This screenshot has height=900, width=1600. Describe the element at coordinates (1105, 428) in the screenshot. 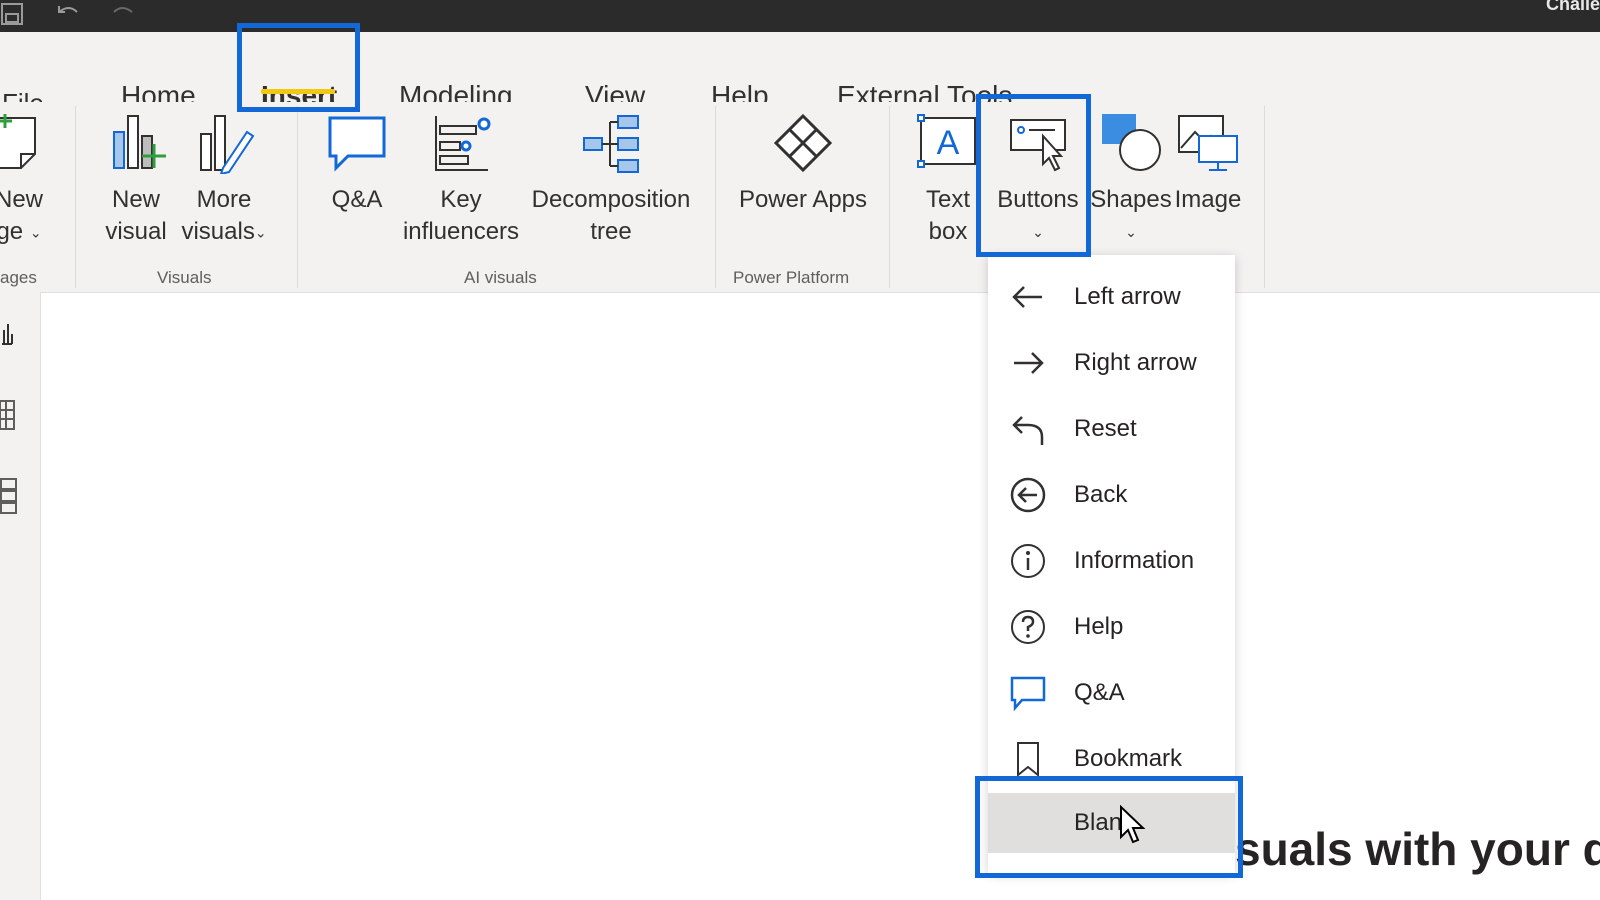

I see `menu-item-label: Reset` at that location.